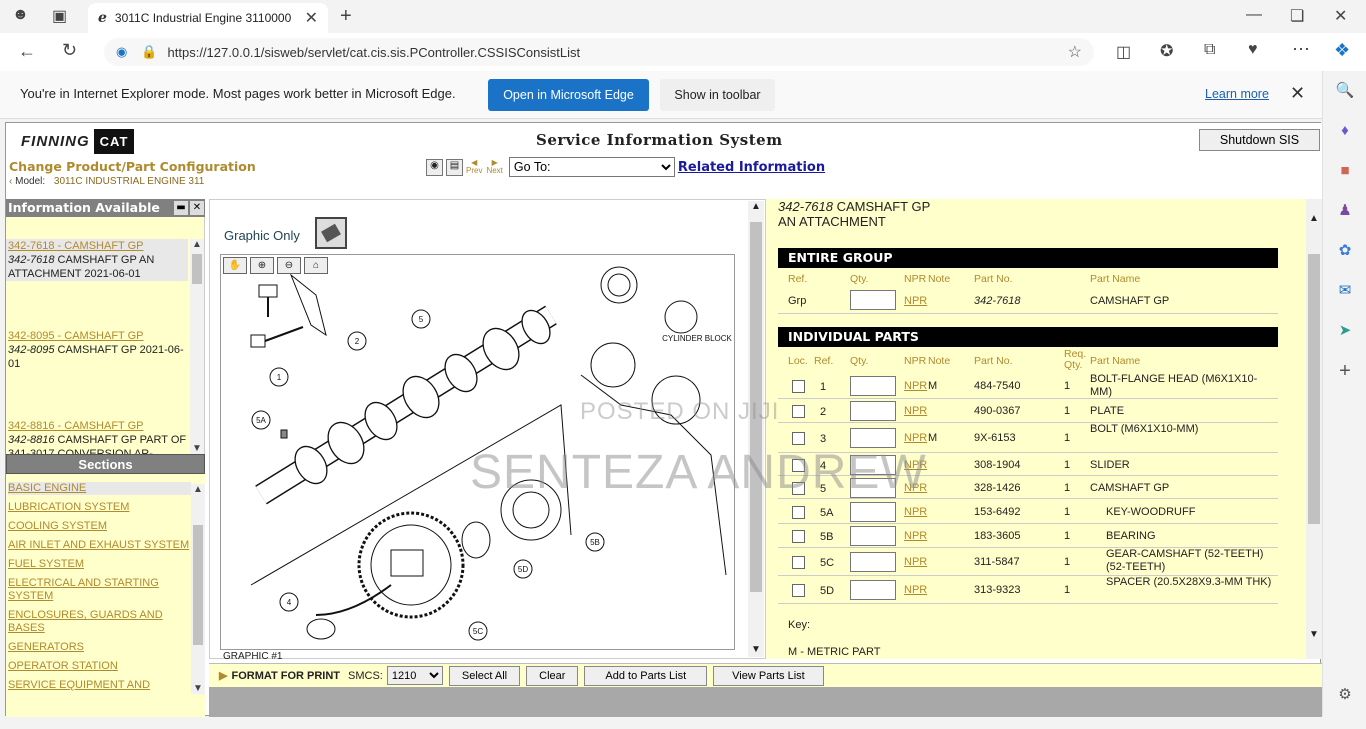 This screenshot has height=729, width=1366. I want to click on split-screen-icon: ◫, so click(1123, 52).